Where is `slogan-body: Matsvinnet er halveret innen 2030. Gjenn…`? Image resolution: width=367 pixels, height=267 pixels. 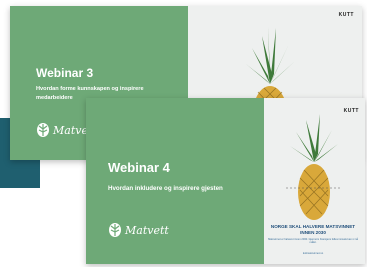
slogan-body: Matsvinnet er halveret innen 2030. Gjenn… is located at coordinates (313, 241).